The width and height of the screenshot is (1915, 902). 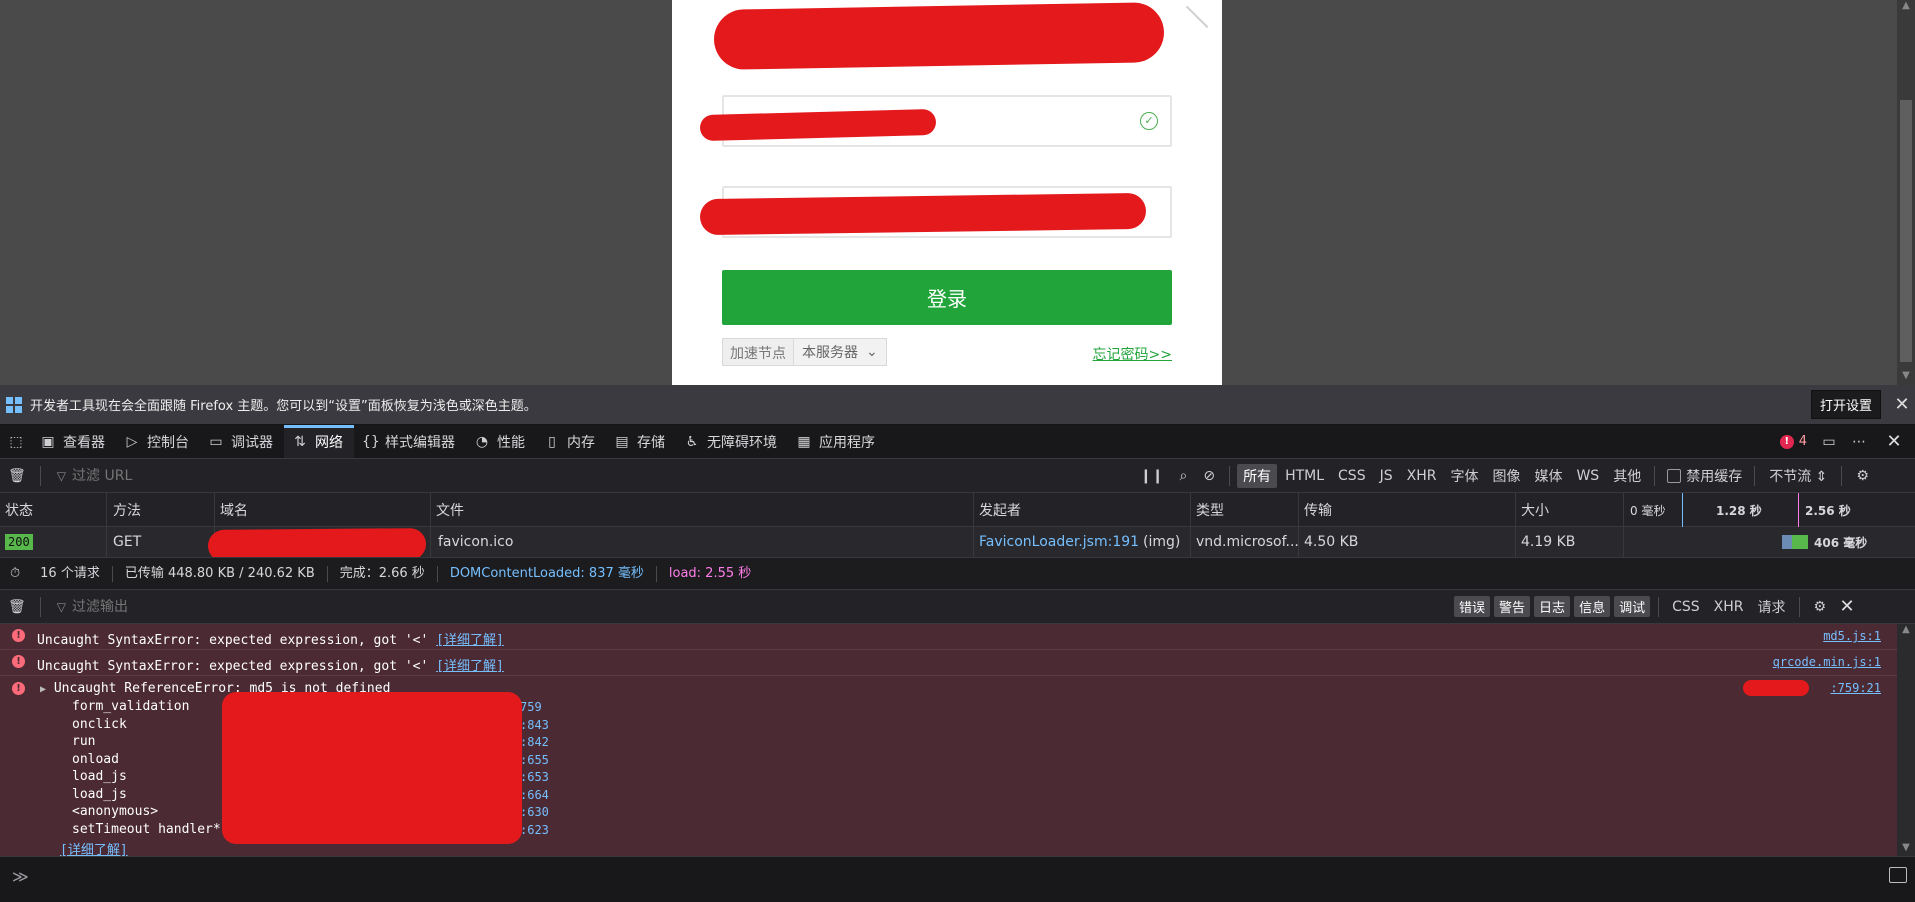 I want to click on editor-mode-icon, so click(x=1898, y=875).